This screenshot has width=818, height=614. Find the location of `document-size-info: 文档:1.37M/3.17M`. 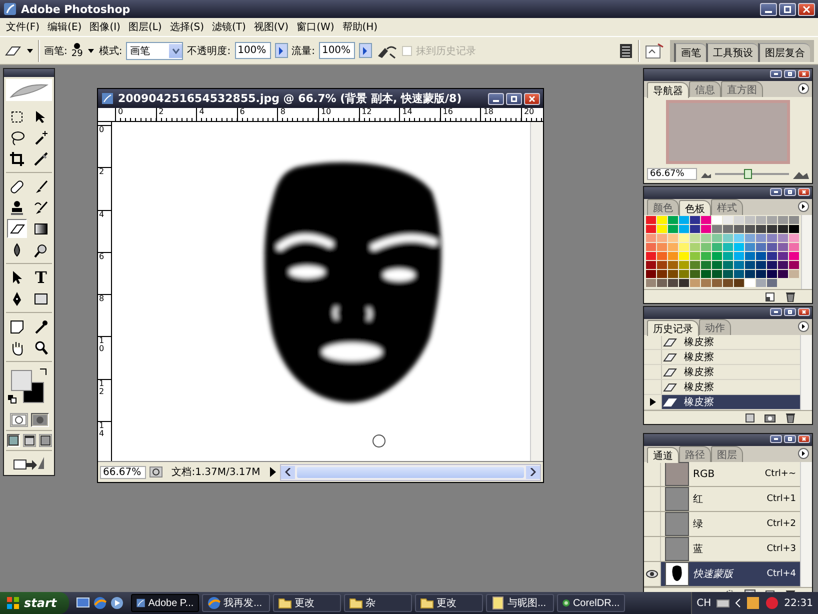

document-size-info: 文档:1.37M/3.17M is located at coordinates (216, 472).